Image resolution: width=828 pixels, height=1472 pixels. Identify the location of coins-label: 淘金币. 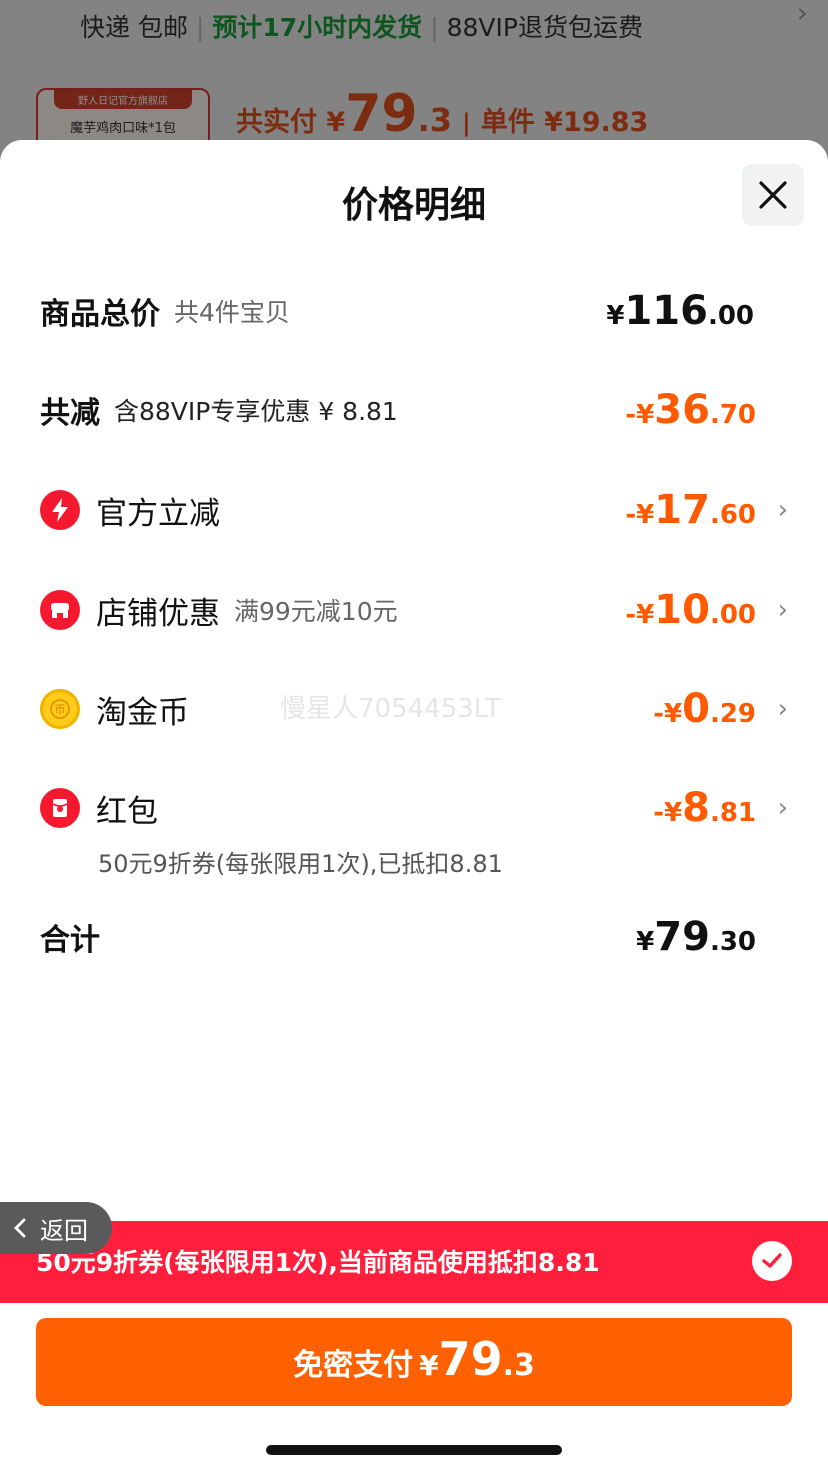
(142, 712).